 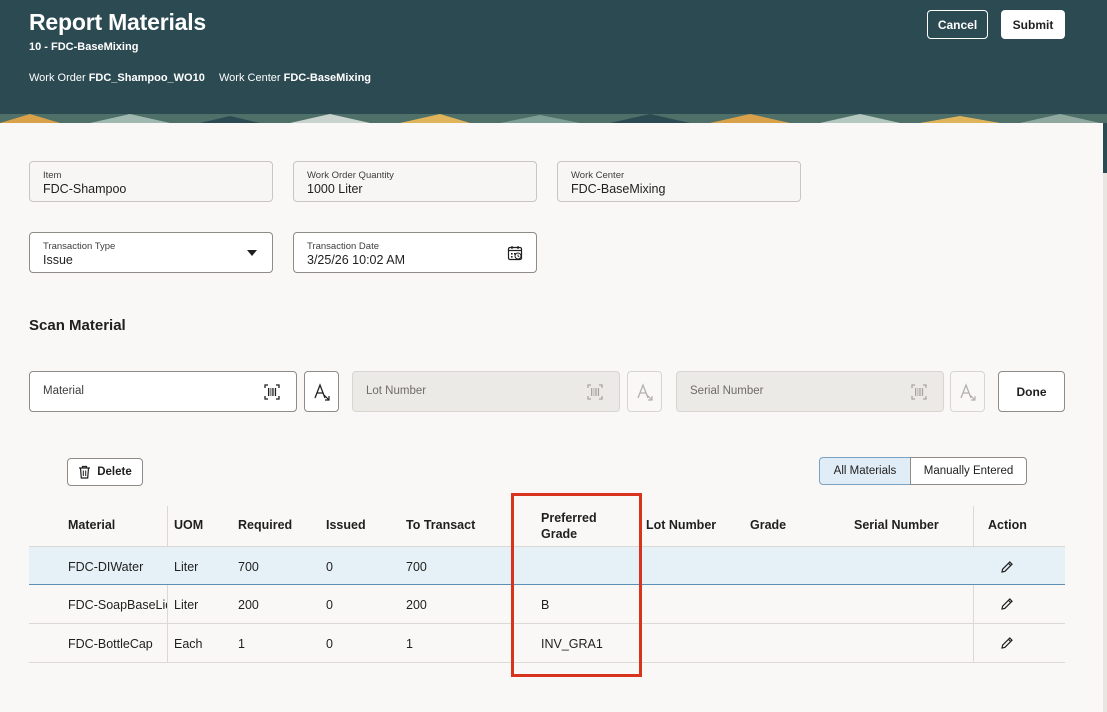 What do you see at coordinates (248, 605) in the screenshot?
I see `cell-required: 200` at bounding box center [248, 605].